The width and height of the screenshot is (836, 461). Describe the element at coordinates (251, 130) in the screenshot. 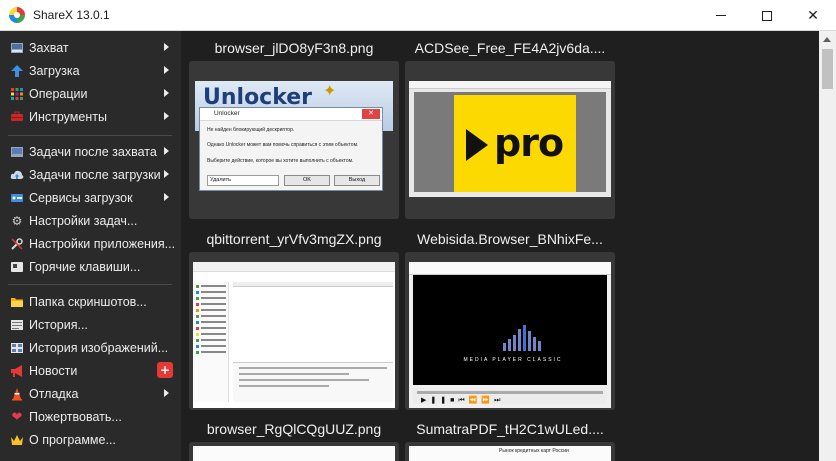

I see `dialog-text: Не найден блокирующий дескриптор.` at that location.